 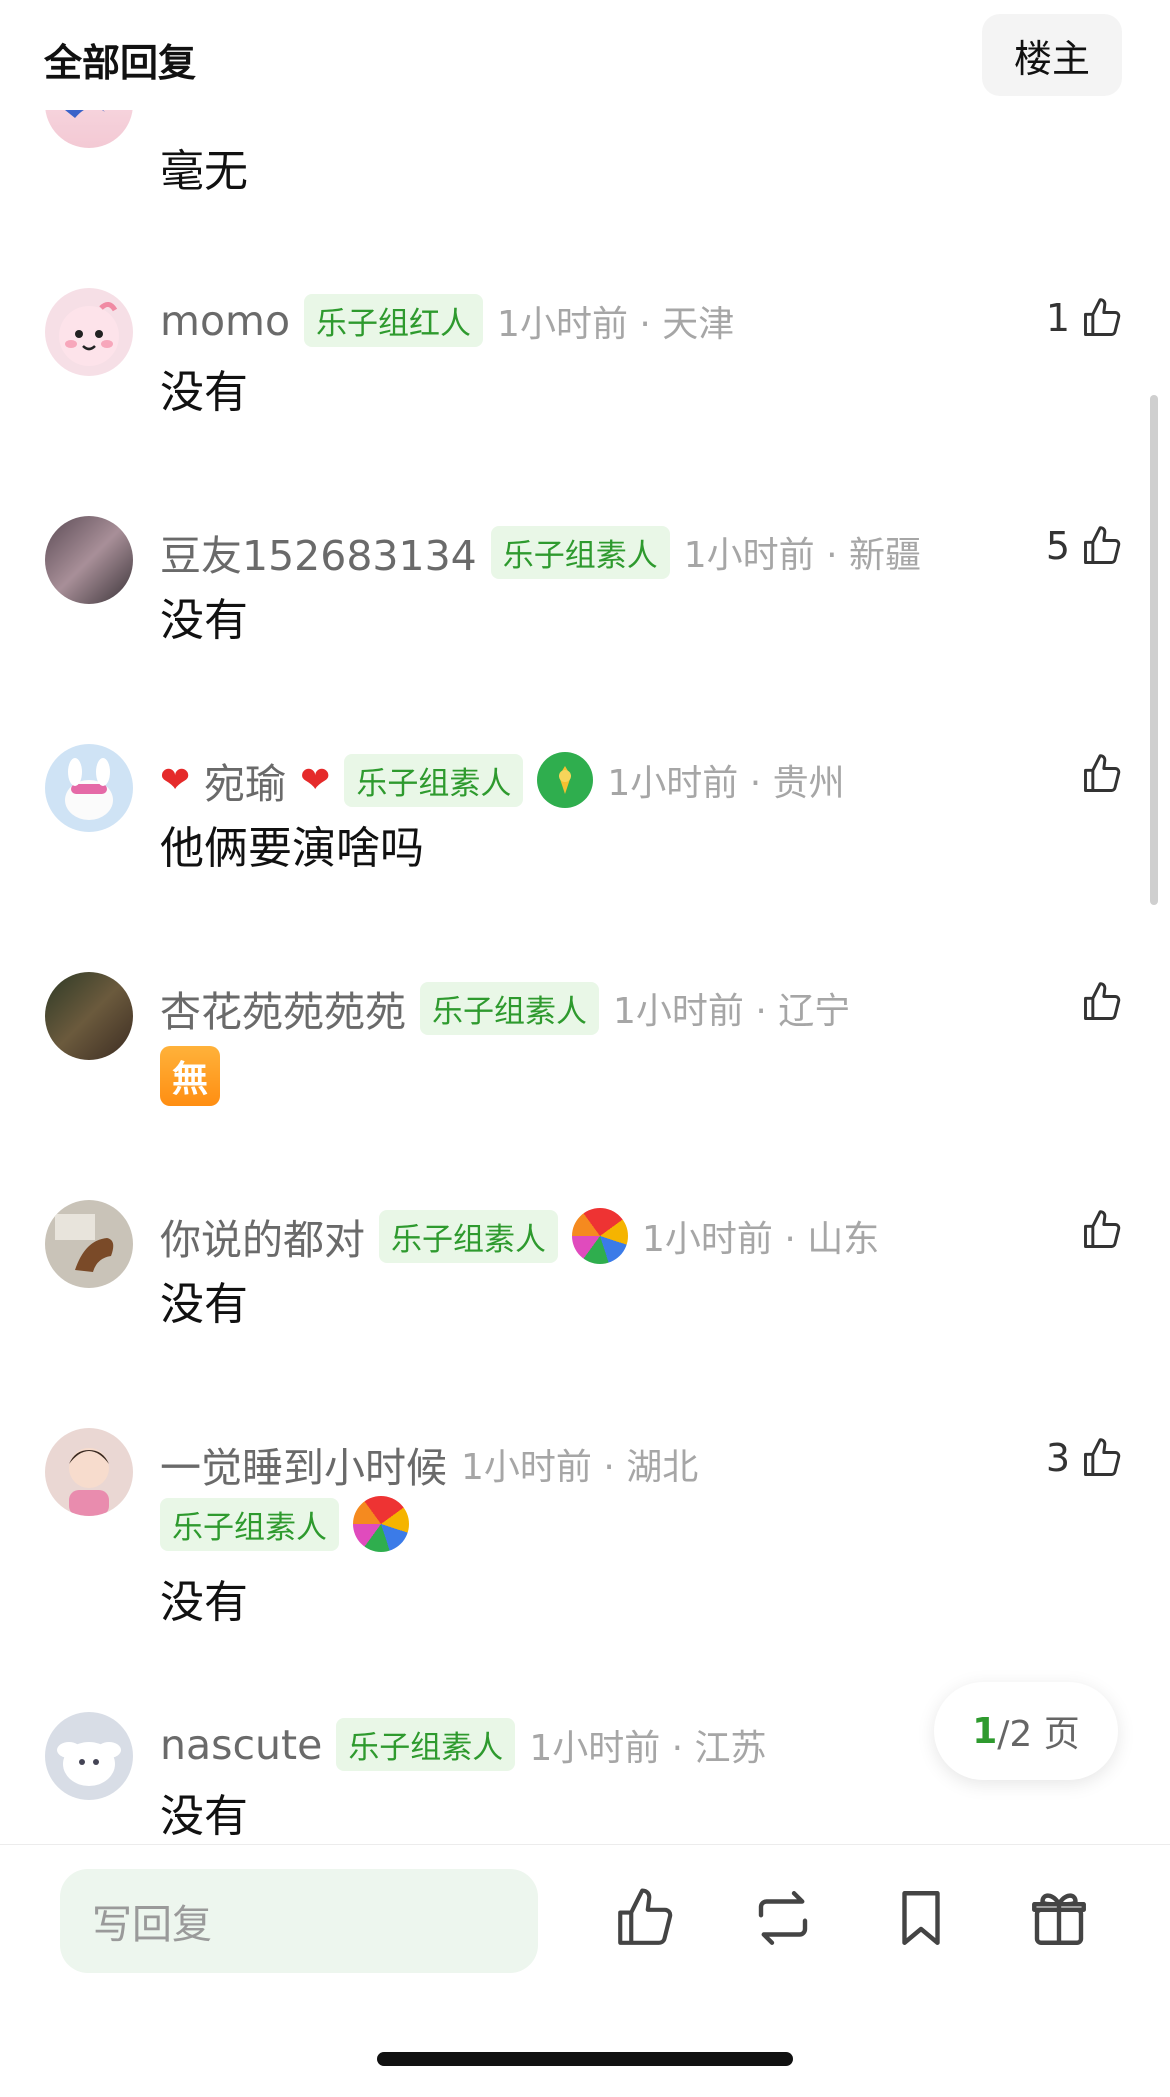 What do you see at coordinates (120, 63) in the screenshot?
I see `page-title: 全部回复` at bounding box center [120, 63].